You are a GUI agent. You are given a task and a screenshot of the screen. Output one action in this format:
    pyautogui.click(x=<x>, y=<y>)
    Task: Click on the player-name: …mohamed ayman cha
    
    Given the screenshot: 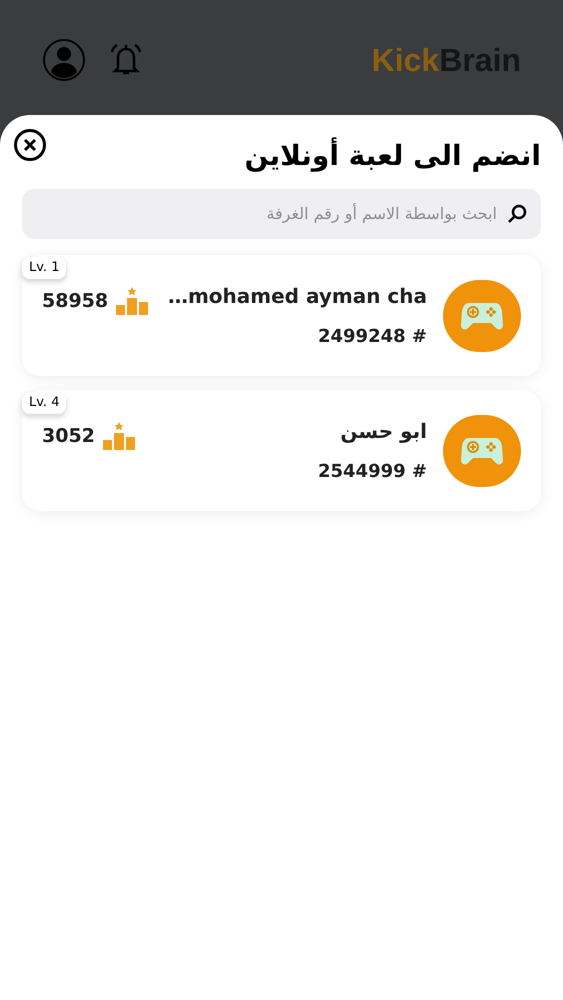 What is the action you would take?
    pyautogui.click(x=297, y=296)
    